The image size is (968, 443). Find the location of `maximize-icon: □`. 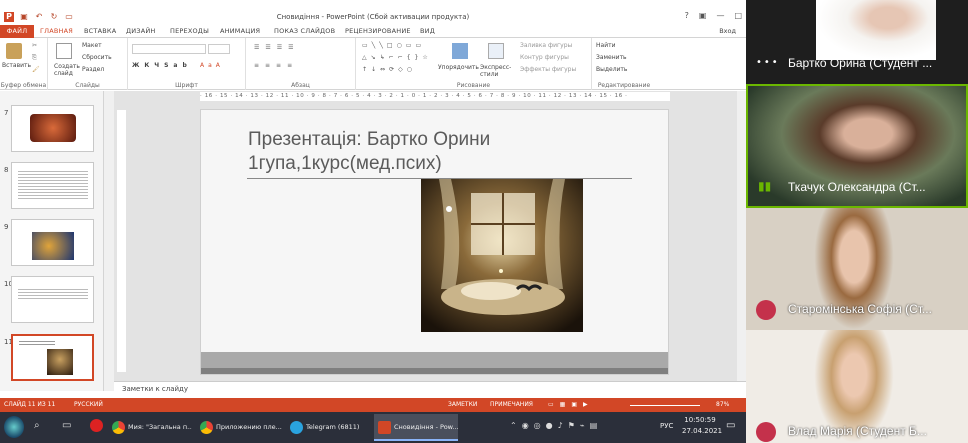

maximize-icon: □ is located at coordinates (738, 15).